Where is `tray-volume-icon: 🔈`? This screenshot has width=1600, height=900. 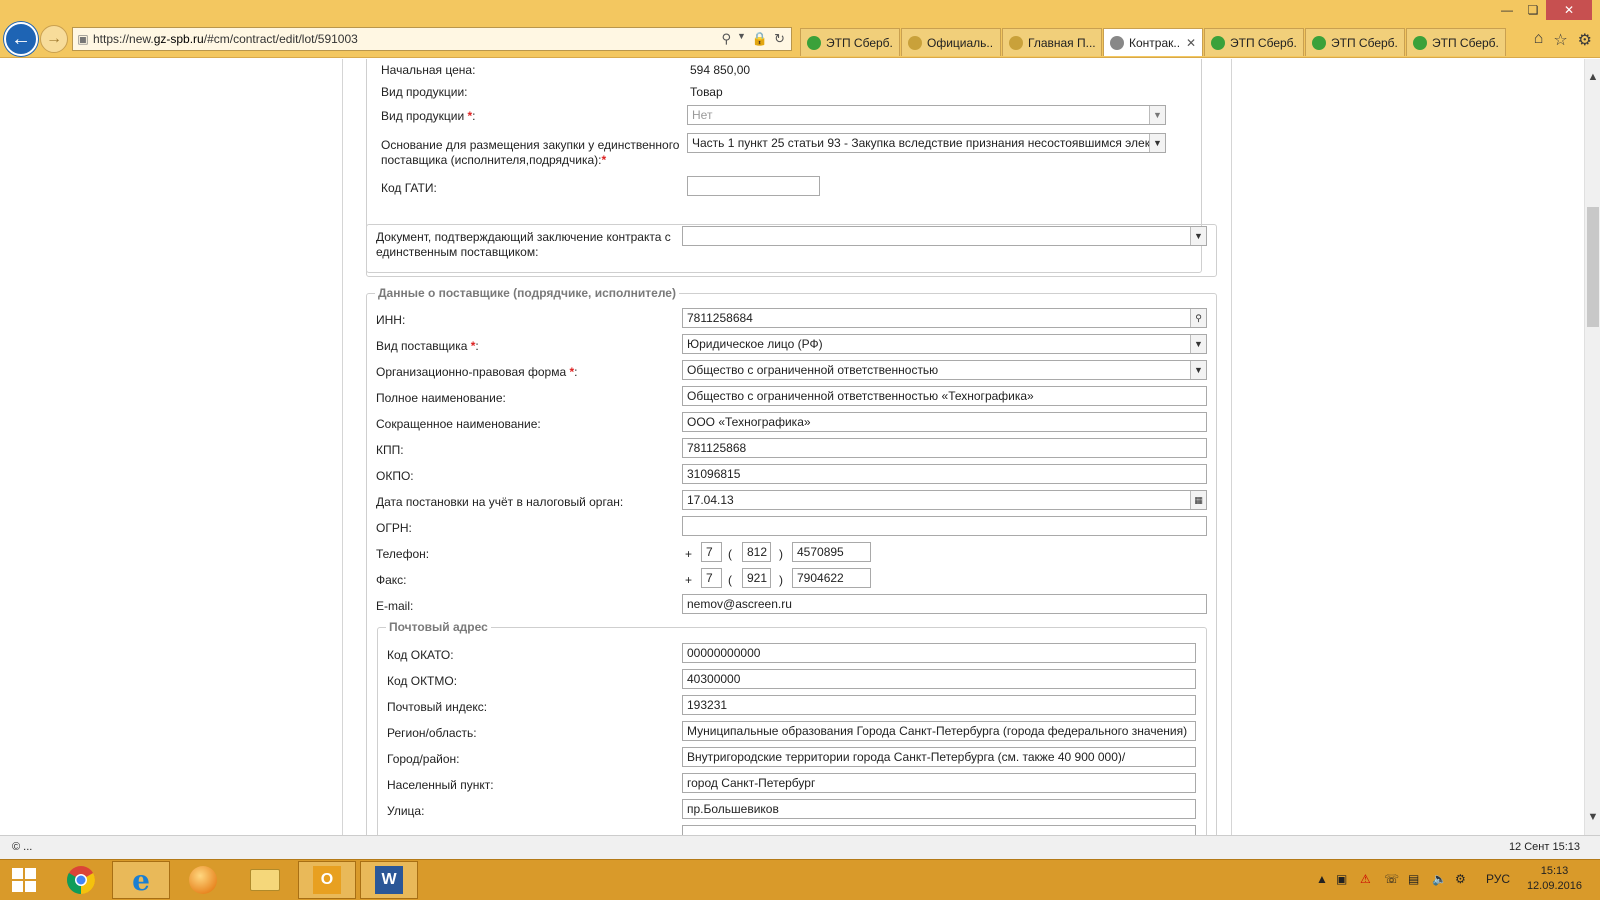 tray-volume-icon: 🔈 is located at coordinates (1439, 879).